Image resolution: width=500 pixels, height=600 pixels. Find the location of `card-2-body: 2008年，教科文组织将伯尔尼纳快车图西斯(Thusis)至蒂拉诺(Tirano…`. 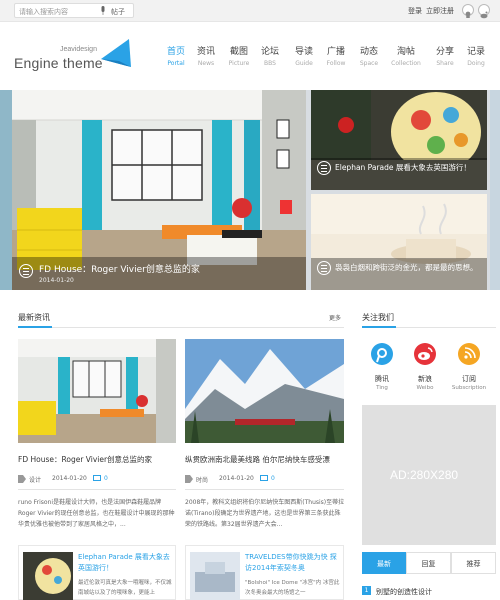

card-2-body: 2008年，教科文组织将伯尔尼纳快车图西斯(Thusis)至蒂拉诺(Tirano… is located at coordinates (265, 513).